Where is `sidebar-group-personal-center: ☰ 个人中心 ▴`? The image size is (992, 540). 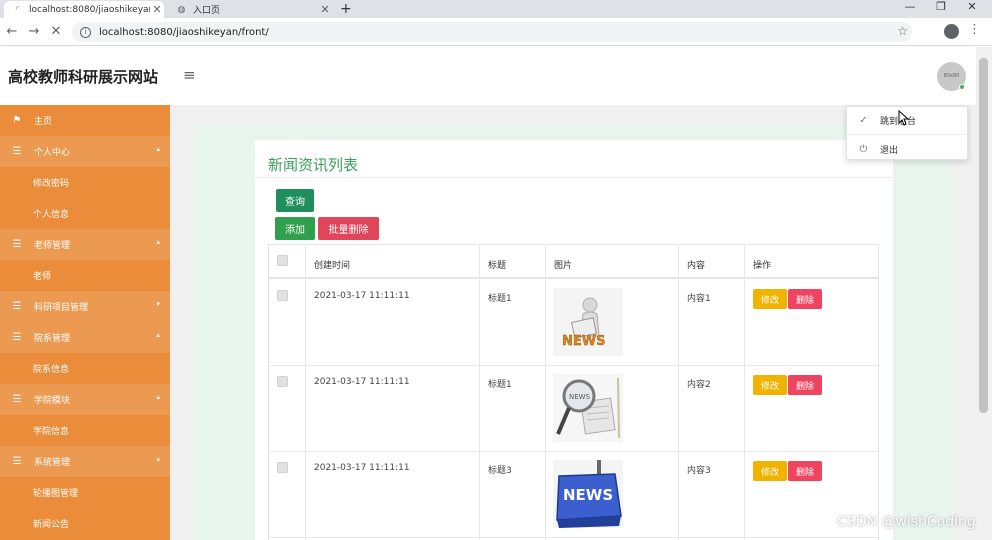 sidebar-group-personal-center: ☰ 个人中心 ▴ is located at coordinates (85, 151).